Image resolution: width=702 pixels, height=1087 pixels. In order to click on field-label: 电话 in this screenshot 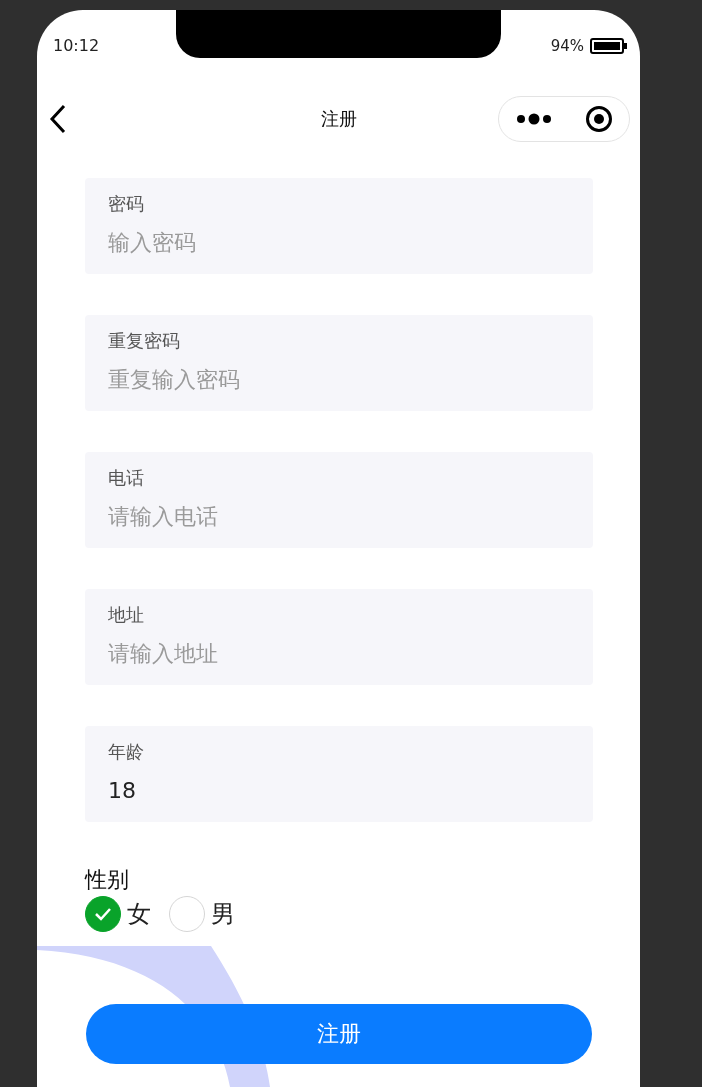, I will do `click(126, 478)`.